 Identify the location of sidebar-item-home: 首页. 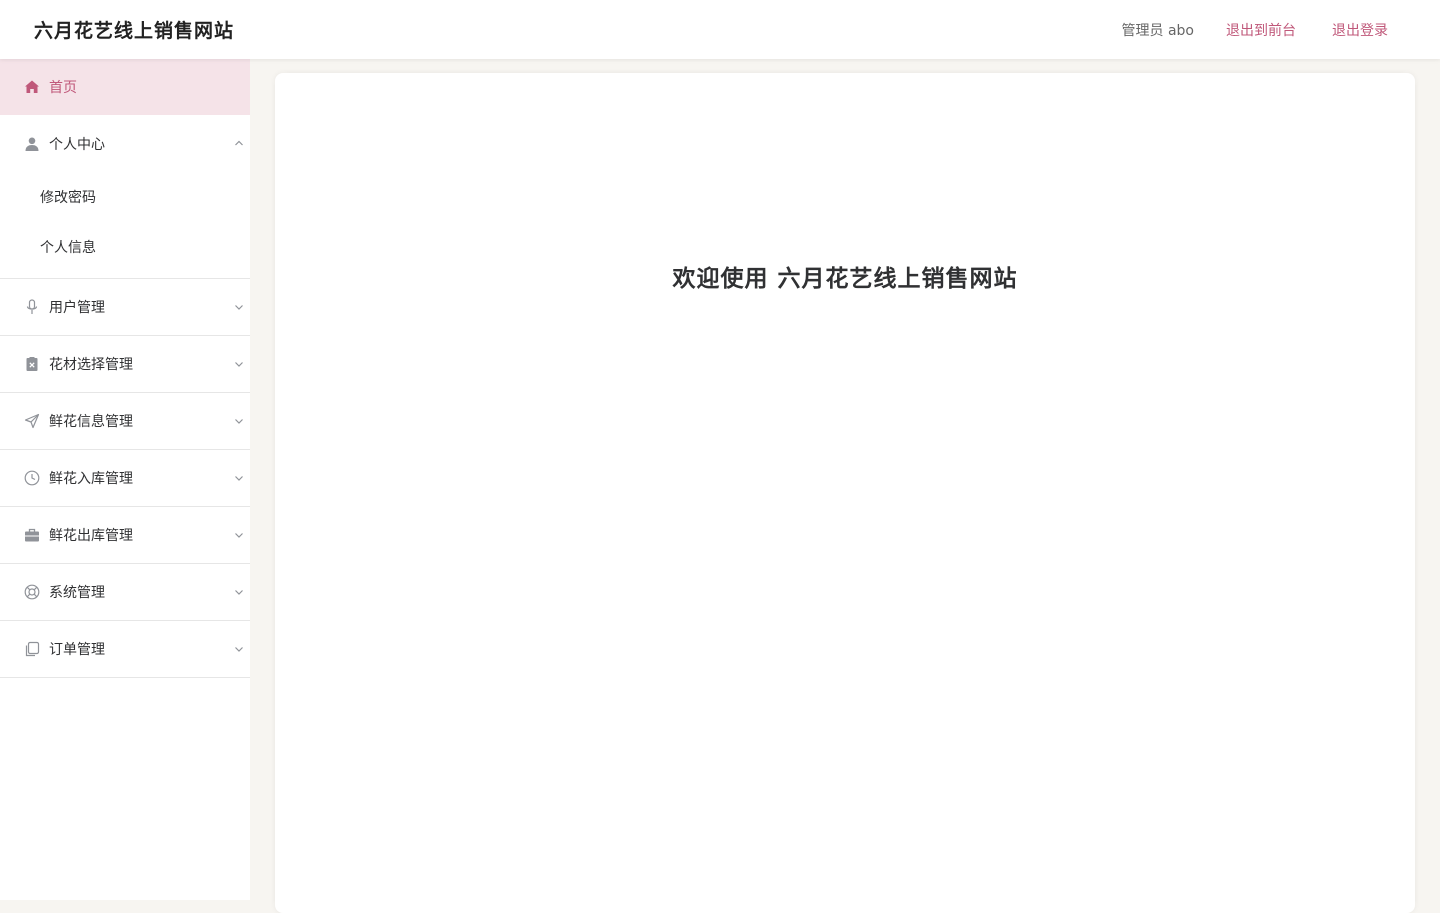
(125, 87).